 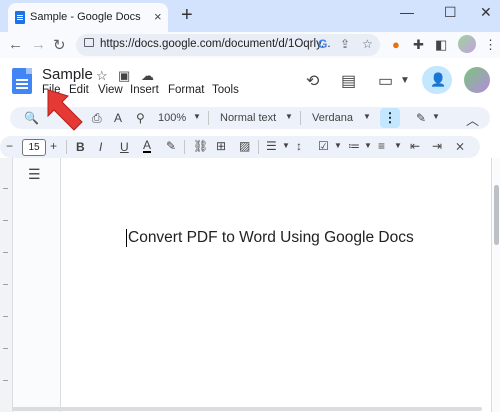 What do you see at coordinates (490, 45) in the screenshot?
I see `browser-menu-icon: ⋮` at bounding box center [490, 45].